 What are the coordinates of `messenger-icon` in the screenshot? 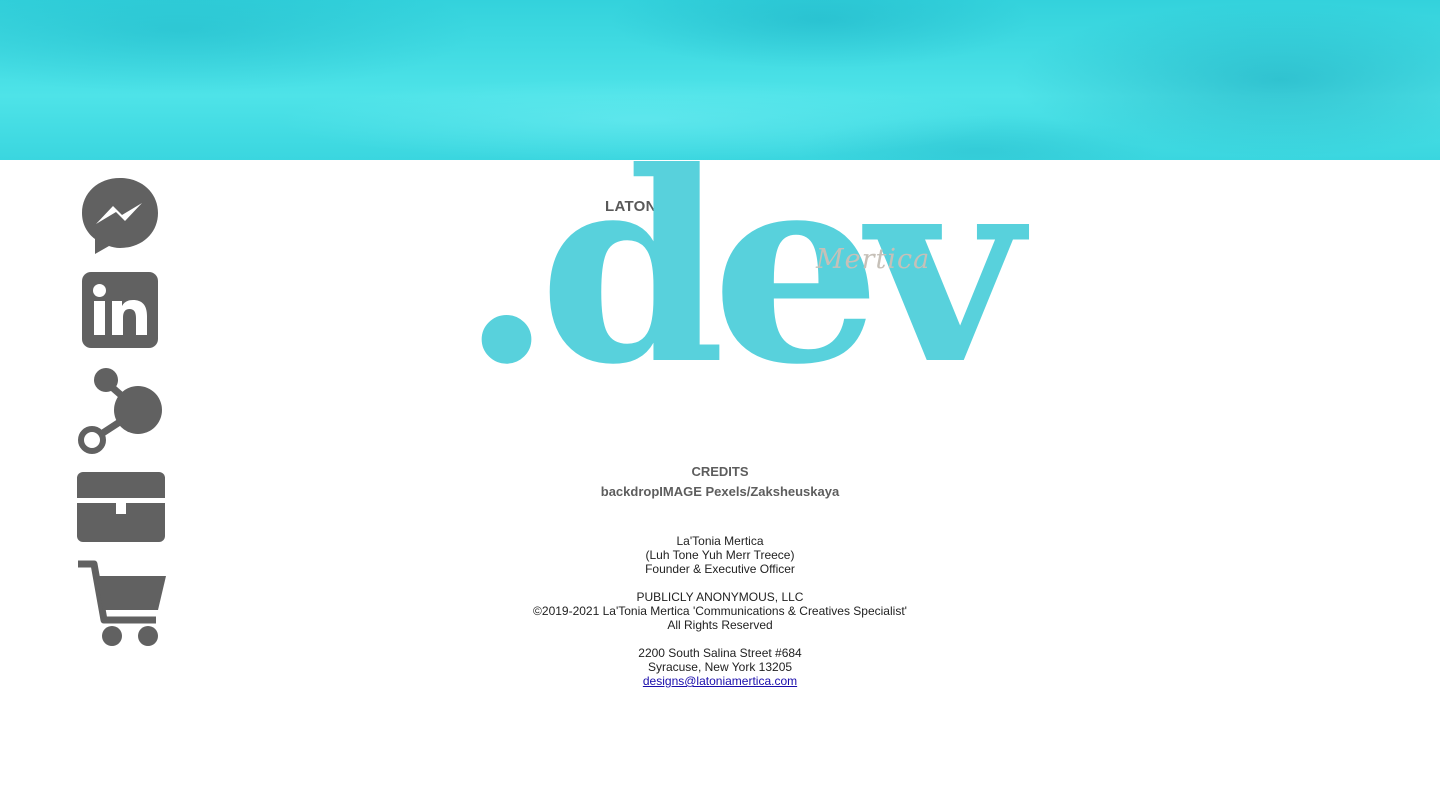 It's located at (120, 216).